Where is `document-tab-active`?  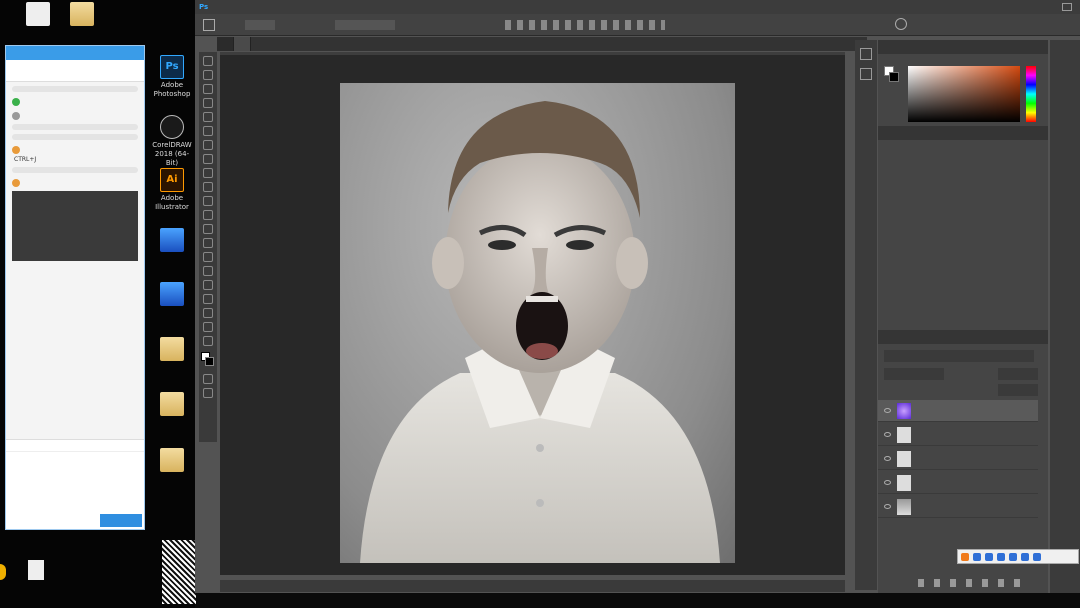
document-tab-active is located at coordinates (242, 44).